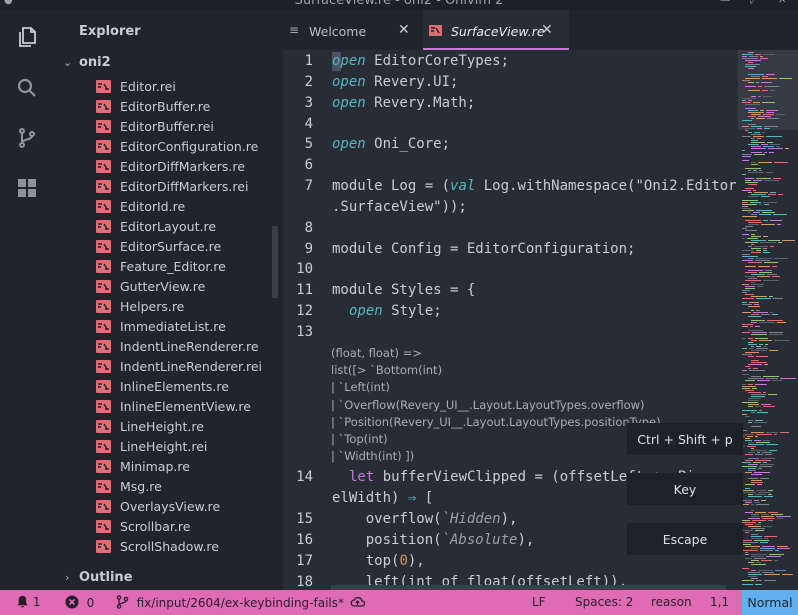 Image resolution: width=798 pixels, height=615 pixels. Describe the element at coordinates (168, 167) in the screenshot. I see `file-item: EditorDiffMarkers.re` at that location.